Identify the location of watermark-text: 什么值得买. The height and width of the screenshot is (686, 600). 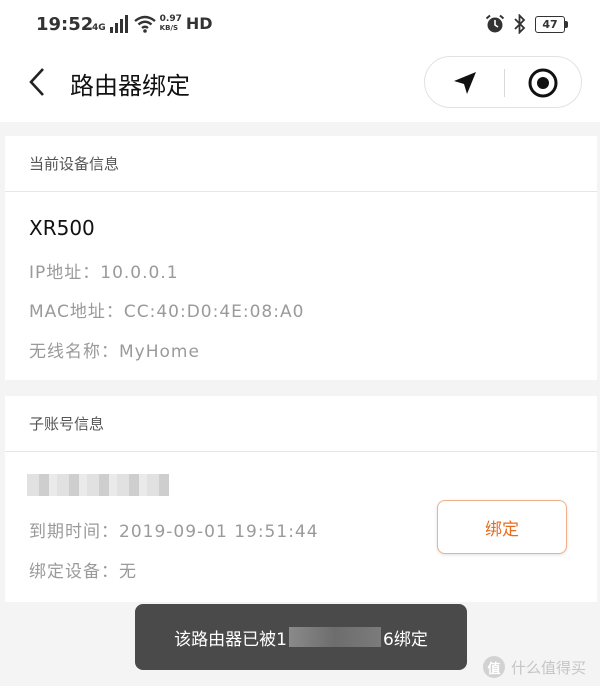
(548, 667).